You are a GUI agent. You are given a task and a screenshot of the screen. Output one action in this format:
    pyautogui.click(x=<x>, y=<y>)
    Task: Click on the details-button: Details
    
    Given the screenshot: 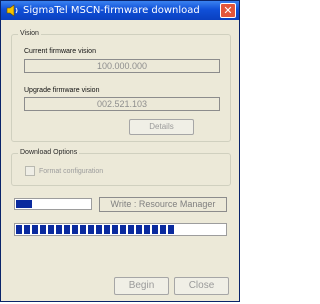 What is the action you would take?
    pyautogui.click(x=161, y=127)
    